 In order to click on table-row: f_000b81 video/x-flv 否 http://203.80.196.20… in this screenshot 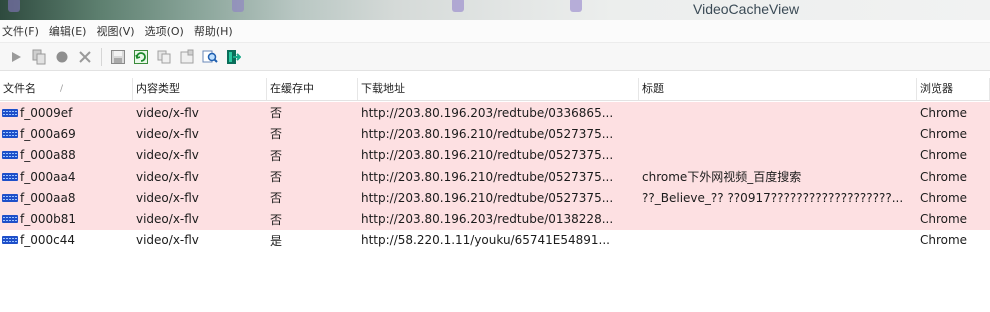, I will do `click(495, 219)`.